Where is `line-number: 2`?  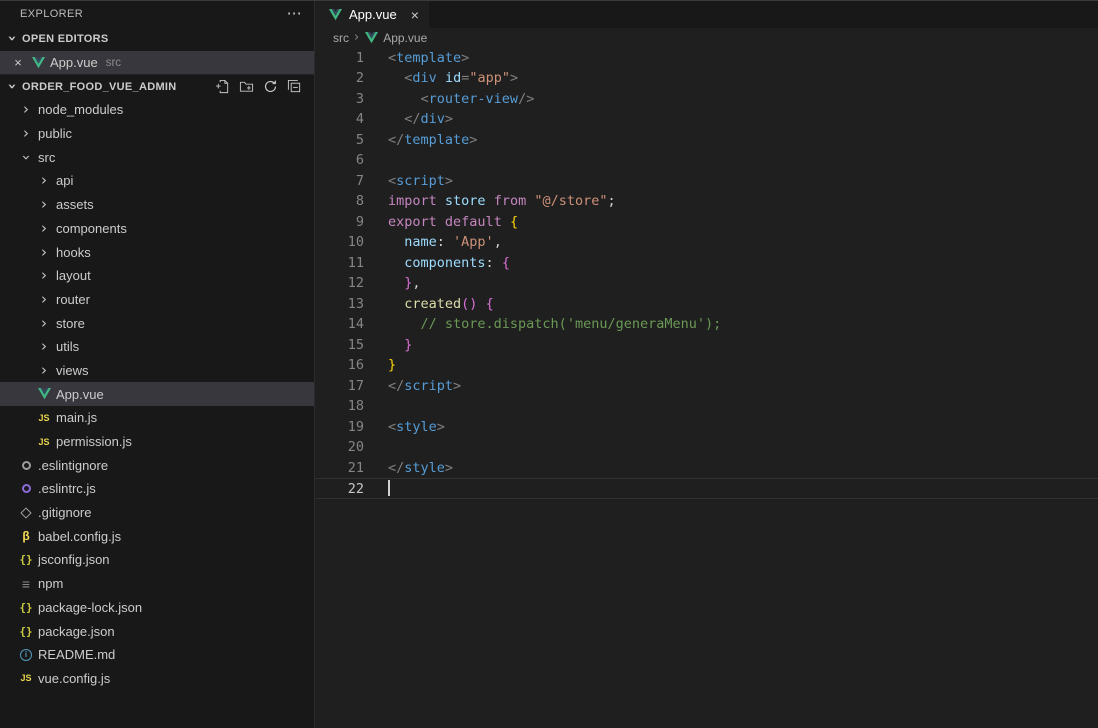
line-number: 2 is located at coordinates (359, 78).